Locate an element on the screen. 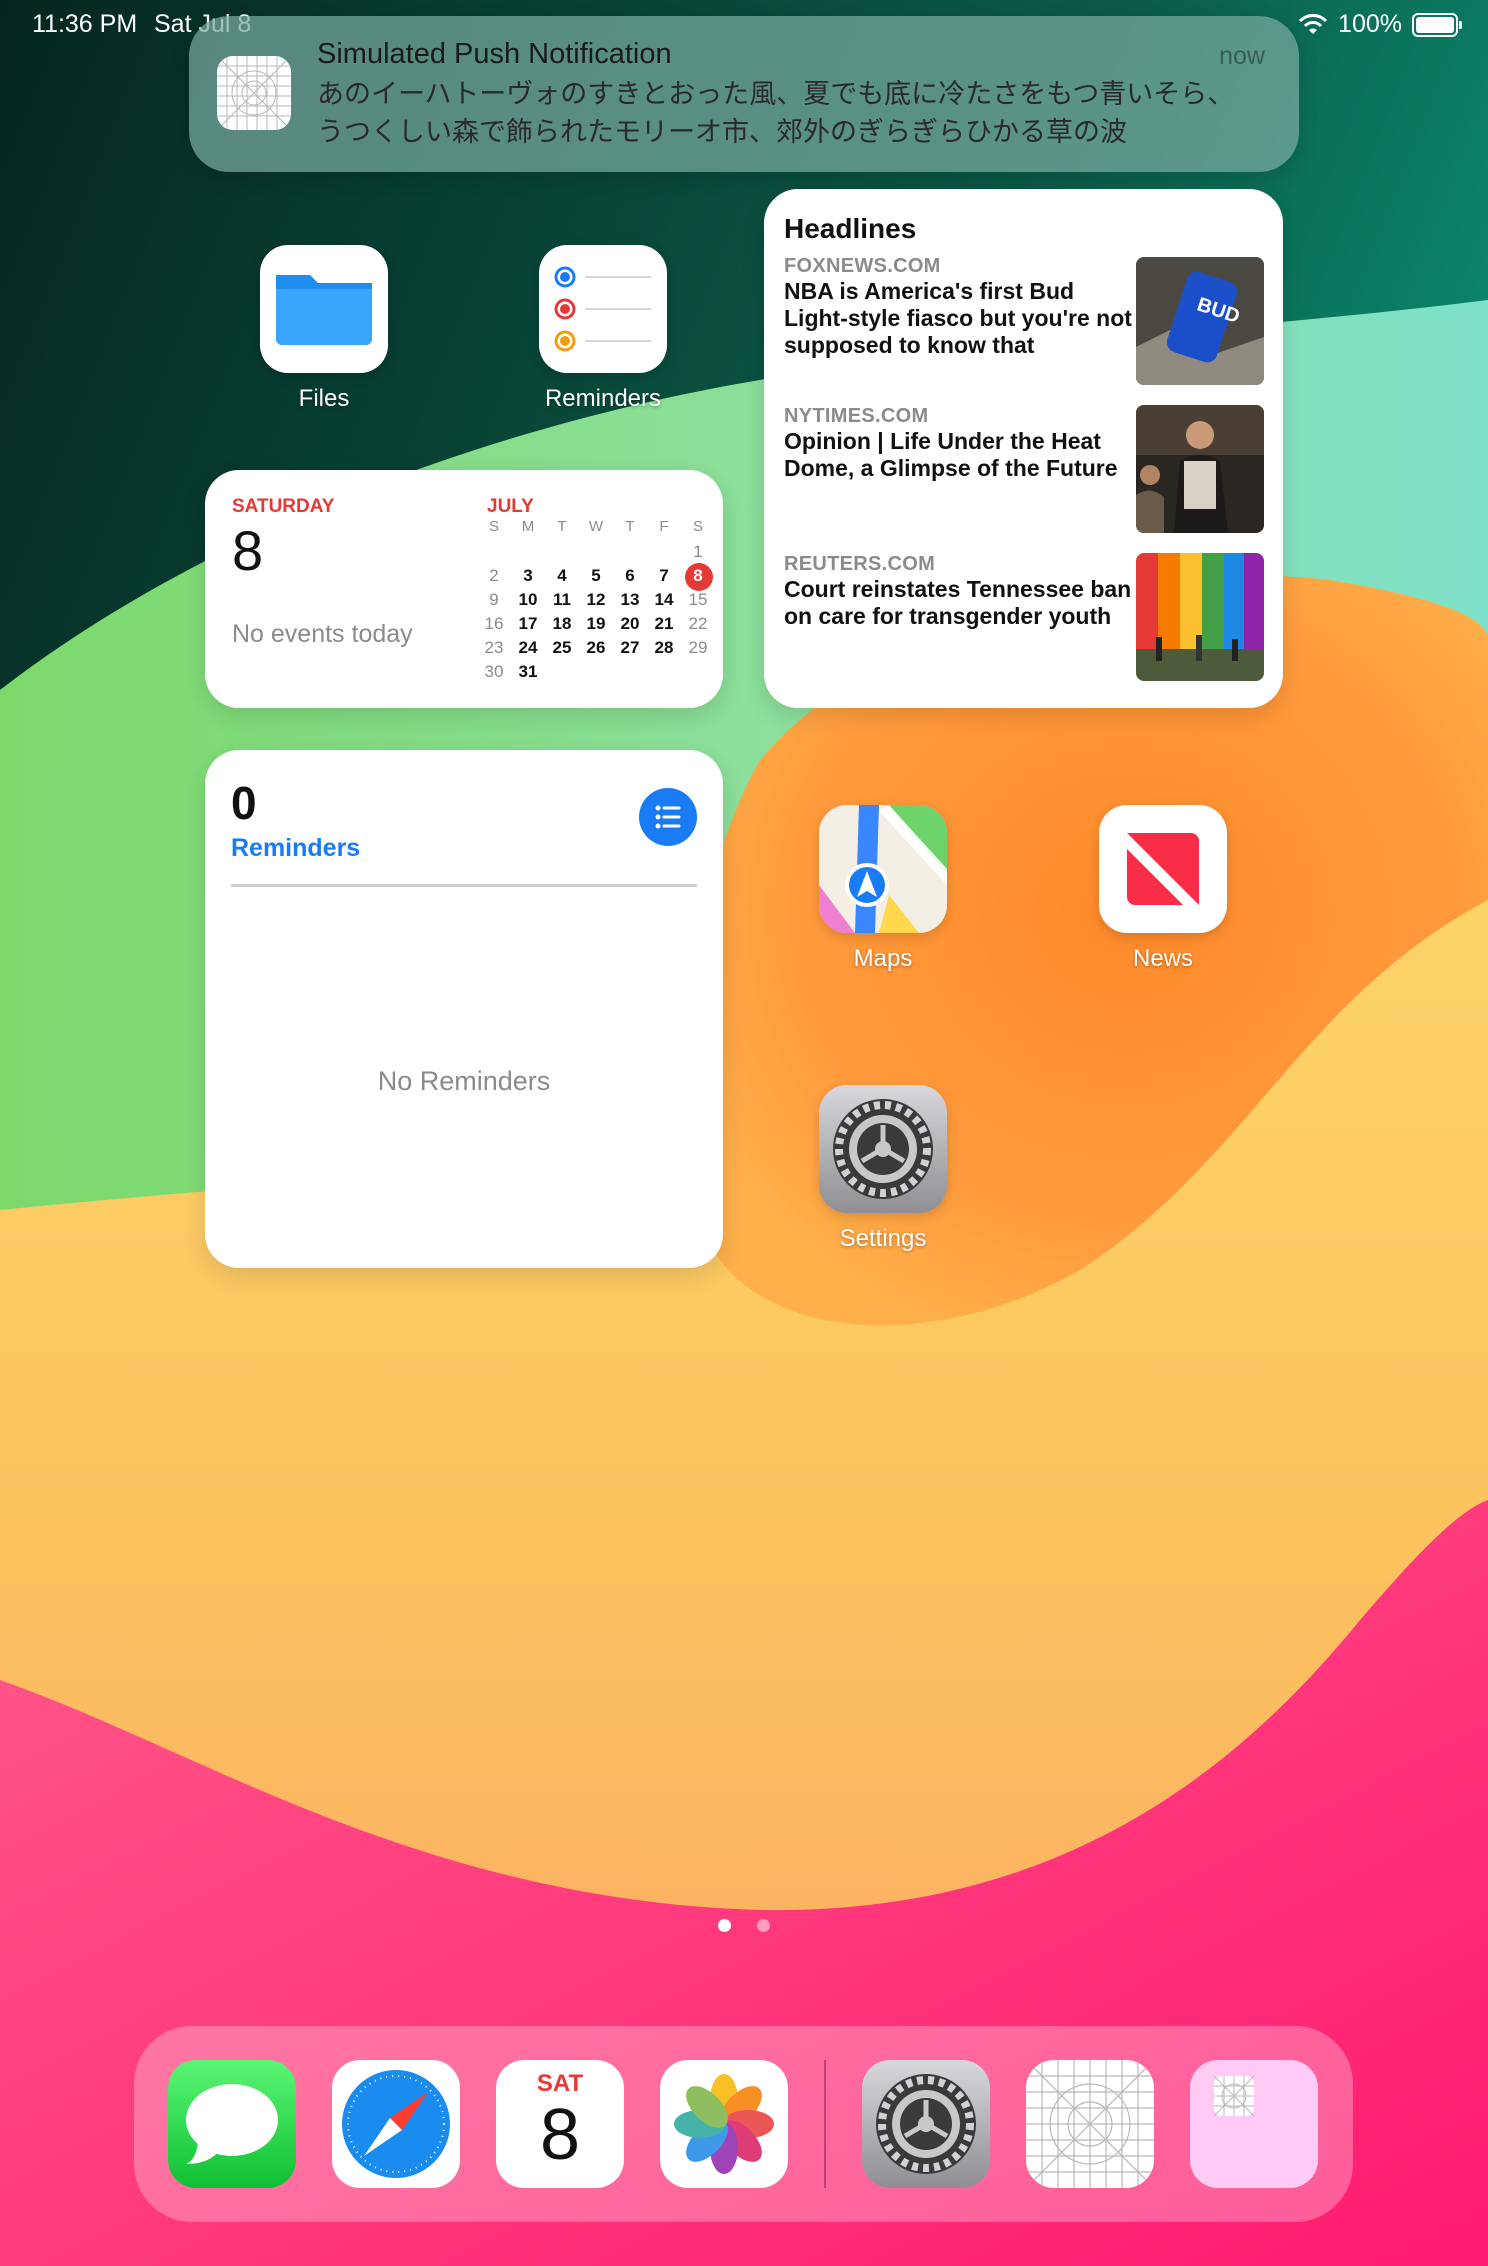 This screenshot has height=2266, width=1488. reminders-count: 0 is located at coordinates (244, 803).